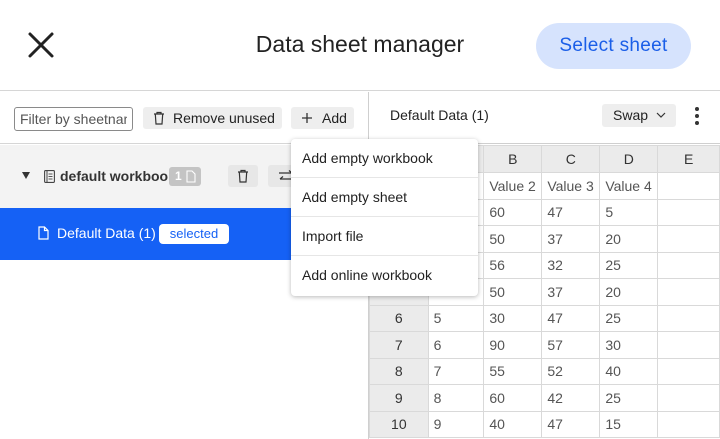 Image resolution: width=720 pixels, height=439 pixels. I want to click on add-button: Add, so click(322, 118).